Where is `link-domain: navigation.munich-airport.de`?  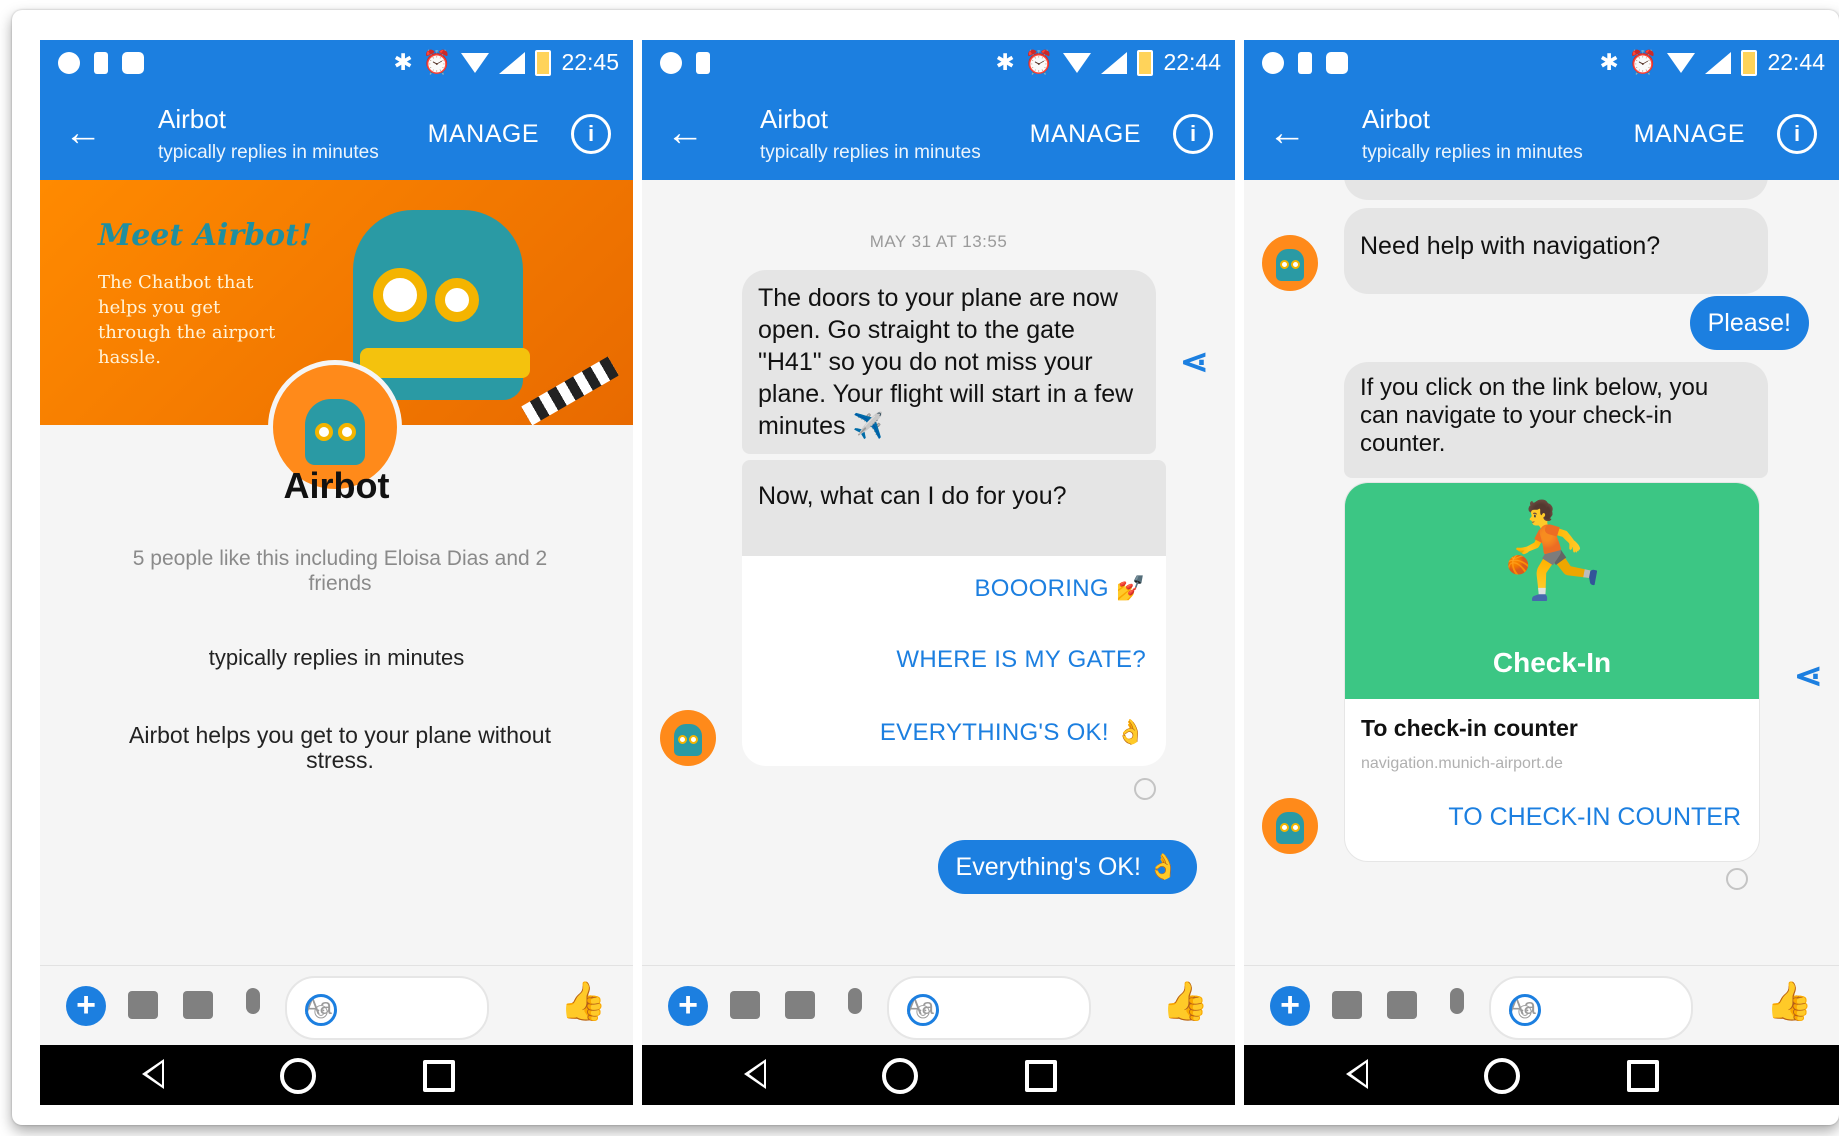 link-domain: navigation.munich-airport.de is located at coordinates (1462, 763).